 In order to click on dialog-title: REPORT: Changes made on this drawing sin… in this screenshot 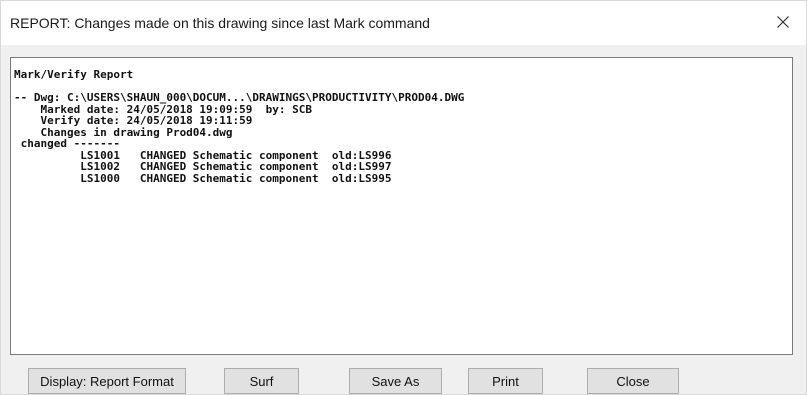, I will do `click(220, 23)`.